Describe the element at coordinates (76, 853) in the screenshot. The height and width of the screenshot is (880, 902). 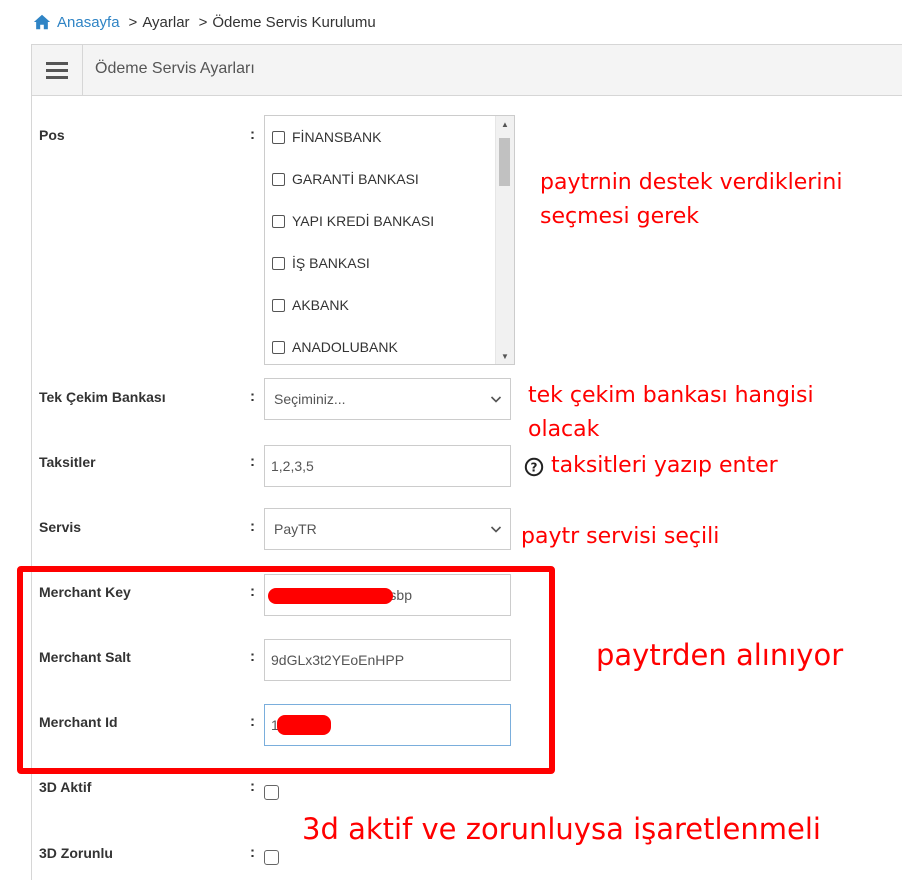
I see `zorunlu-3d-label: 3D Zorunlu` at that location.